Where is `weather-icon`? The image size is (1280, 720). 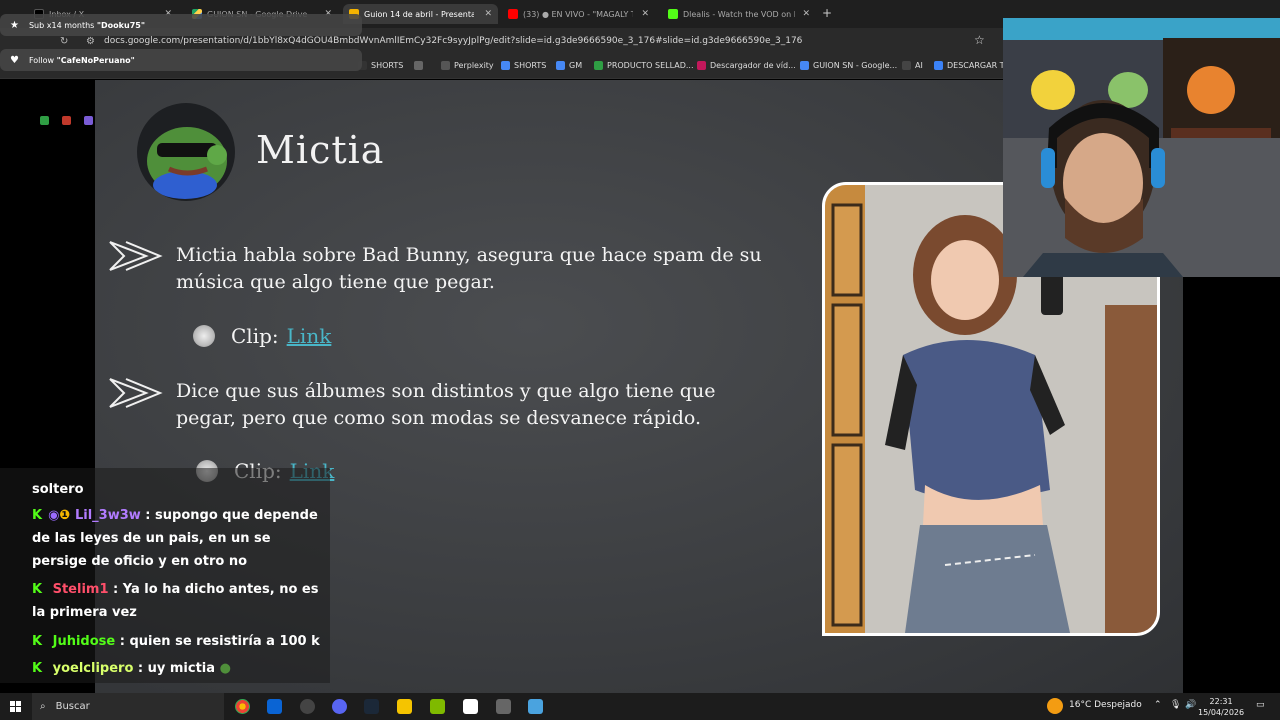
weather-icon is located at coordinates (1055, 706).